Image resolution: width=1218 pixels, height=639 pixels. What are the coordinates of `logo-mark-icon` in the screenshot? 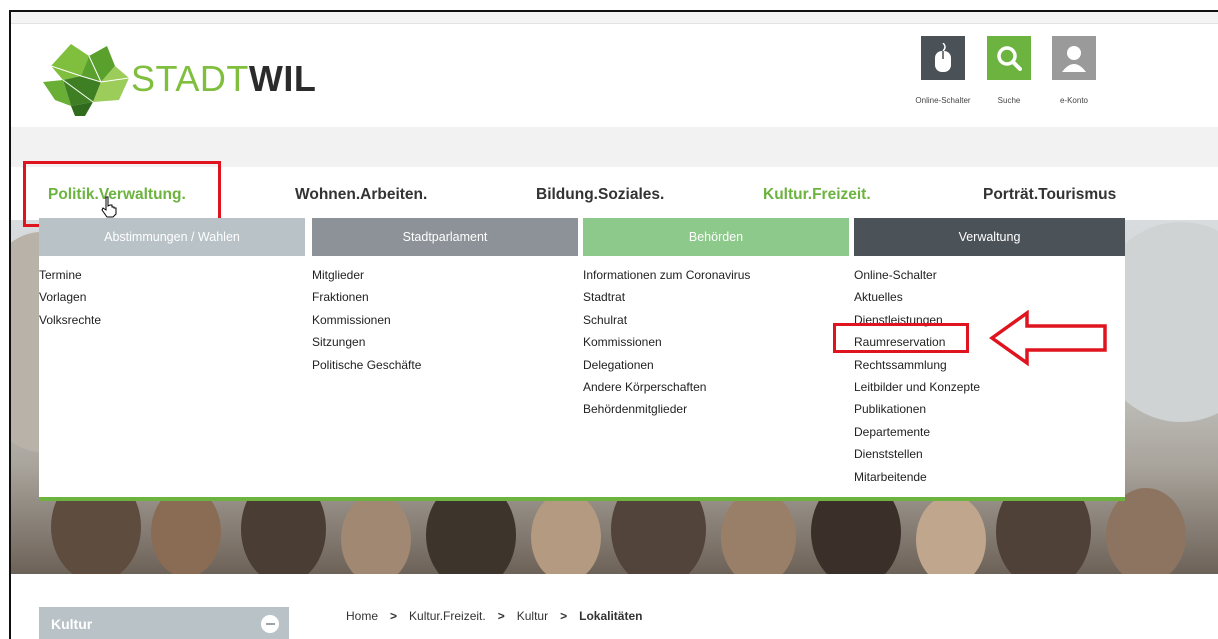 It's located at (86, 80).